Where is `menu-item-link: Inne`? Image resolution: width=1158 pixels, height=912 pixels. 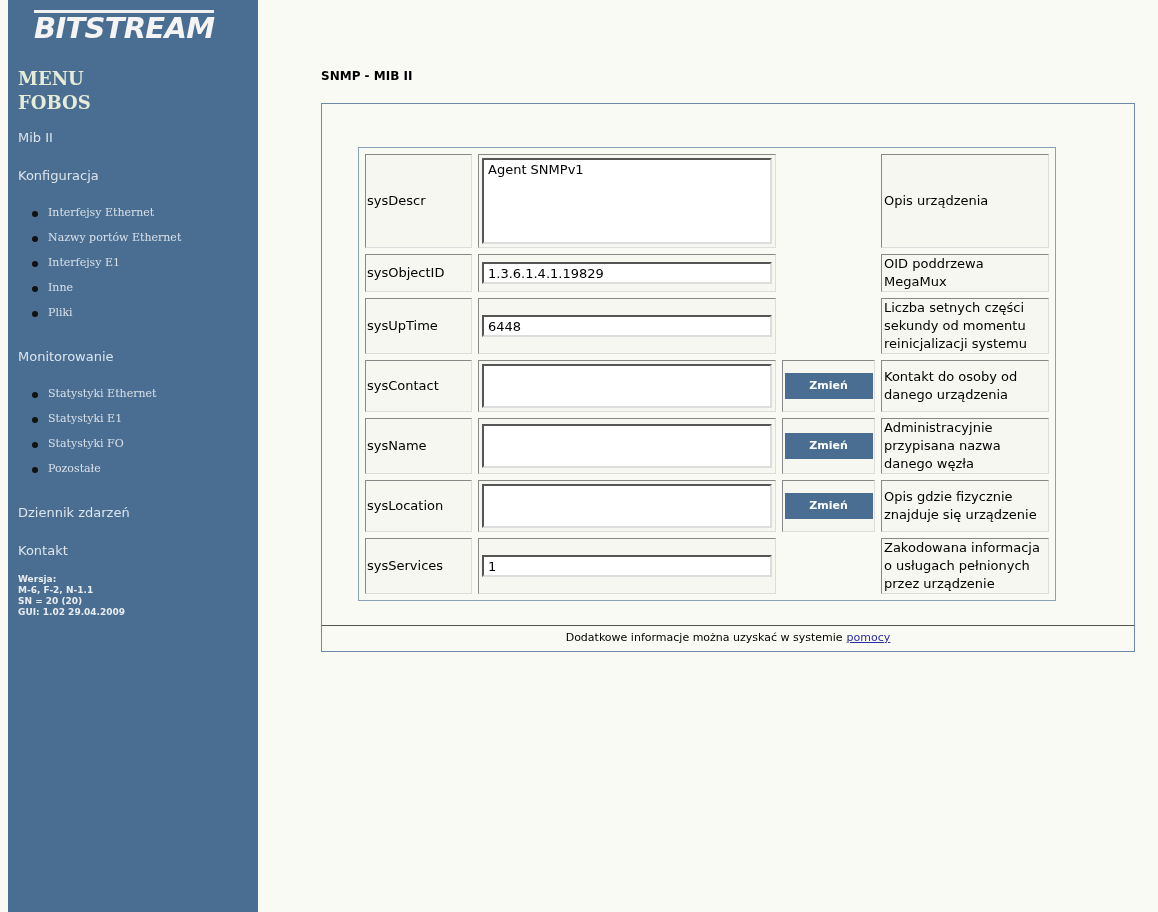
menu-item-link: Inne is located at coordinates (61, 288).